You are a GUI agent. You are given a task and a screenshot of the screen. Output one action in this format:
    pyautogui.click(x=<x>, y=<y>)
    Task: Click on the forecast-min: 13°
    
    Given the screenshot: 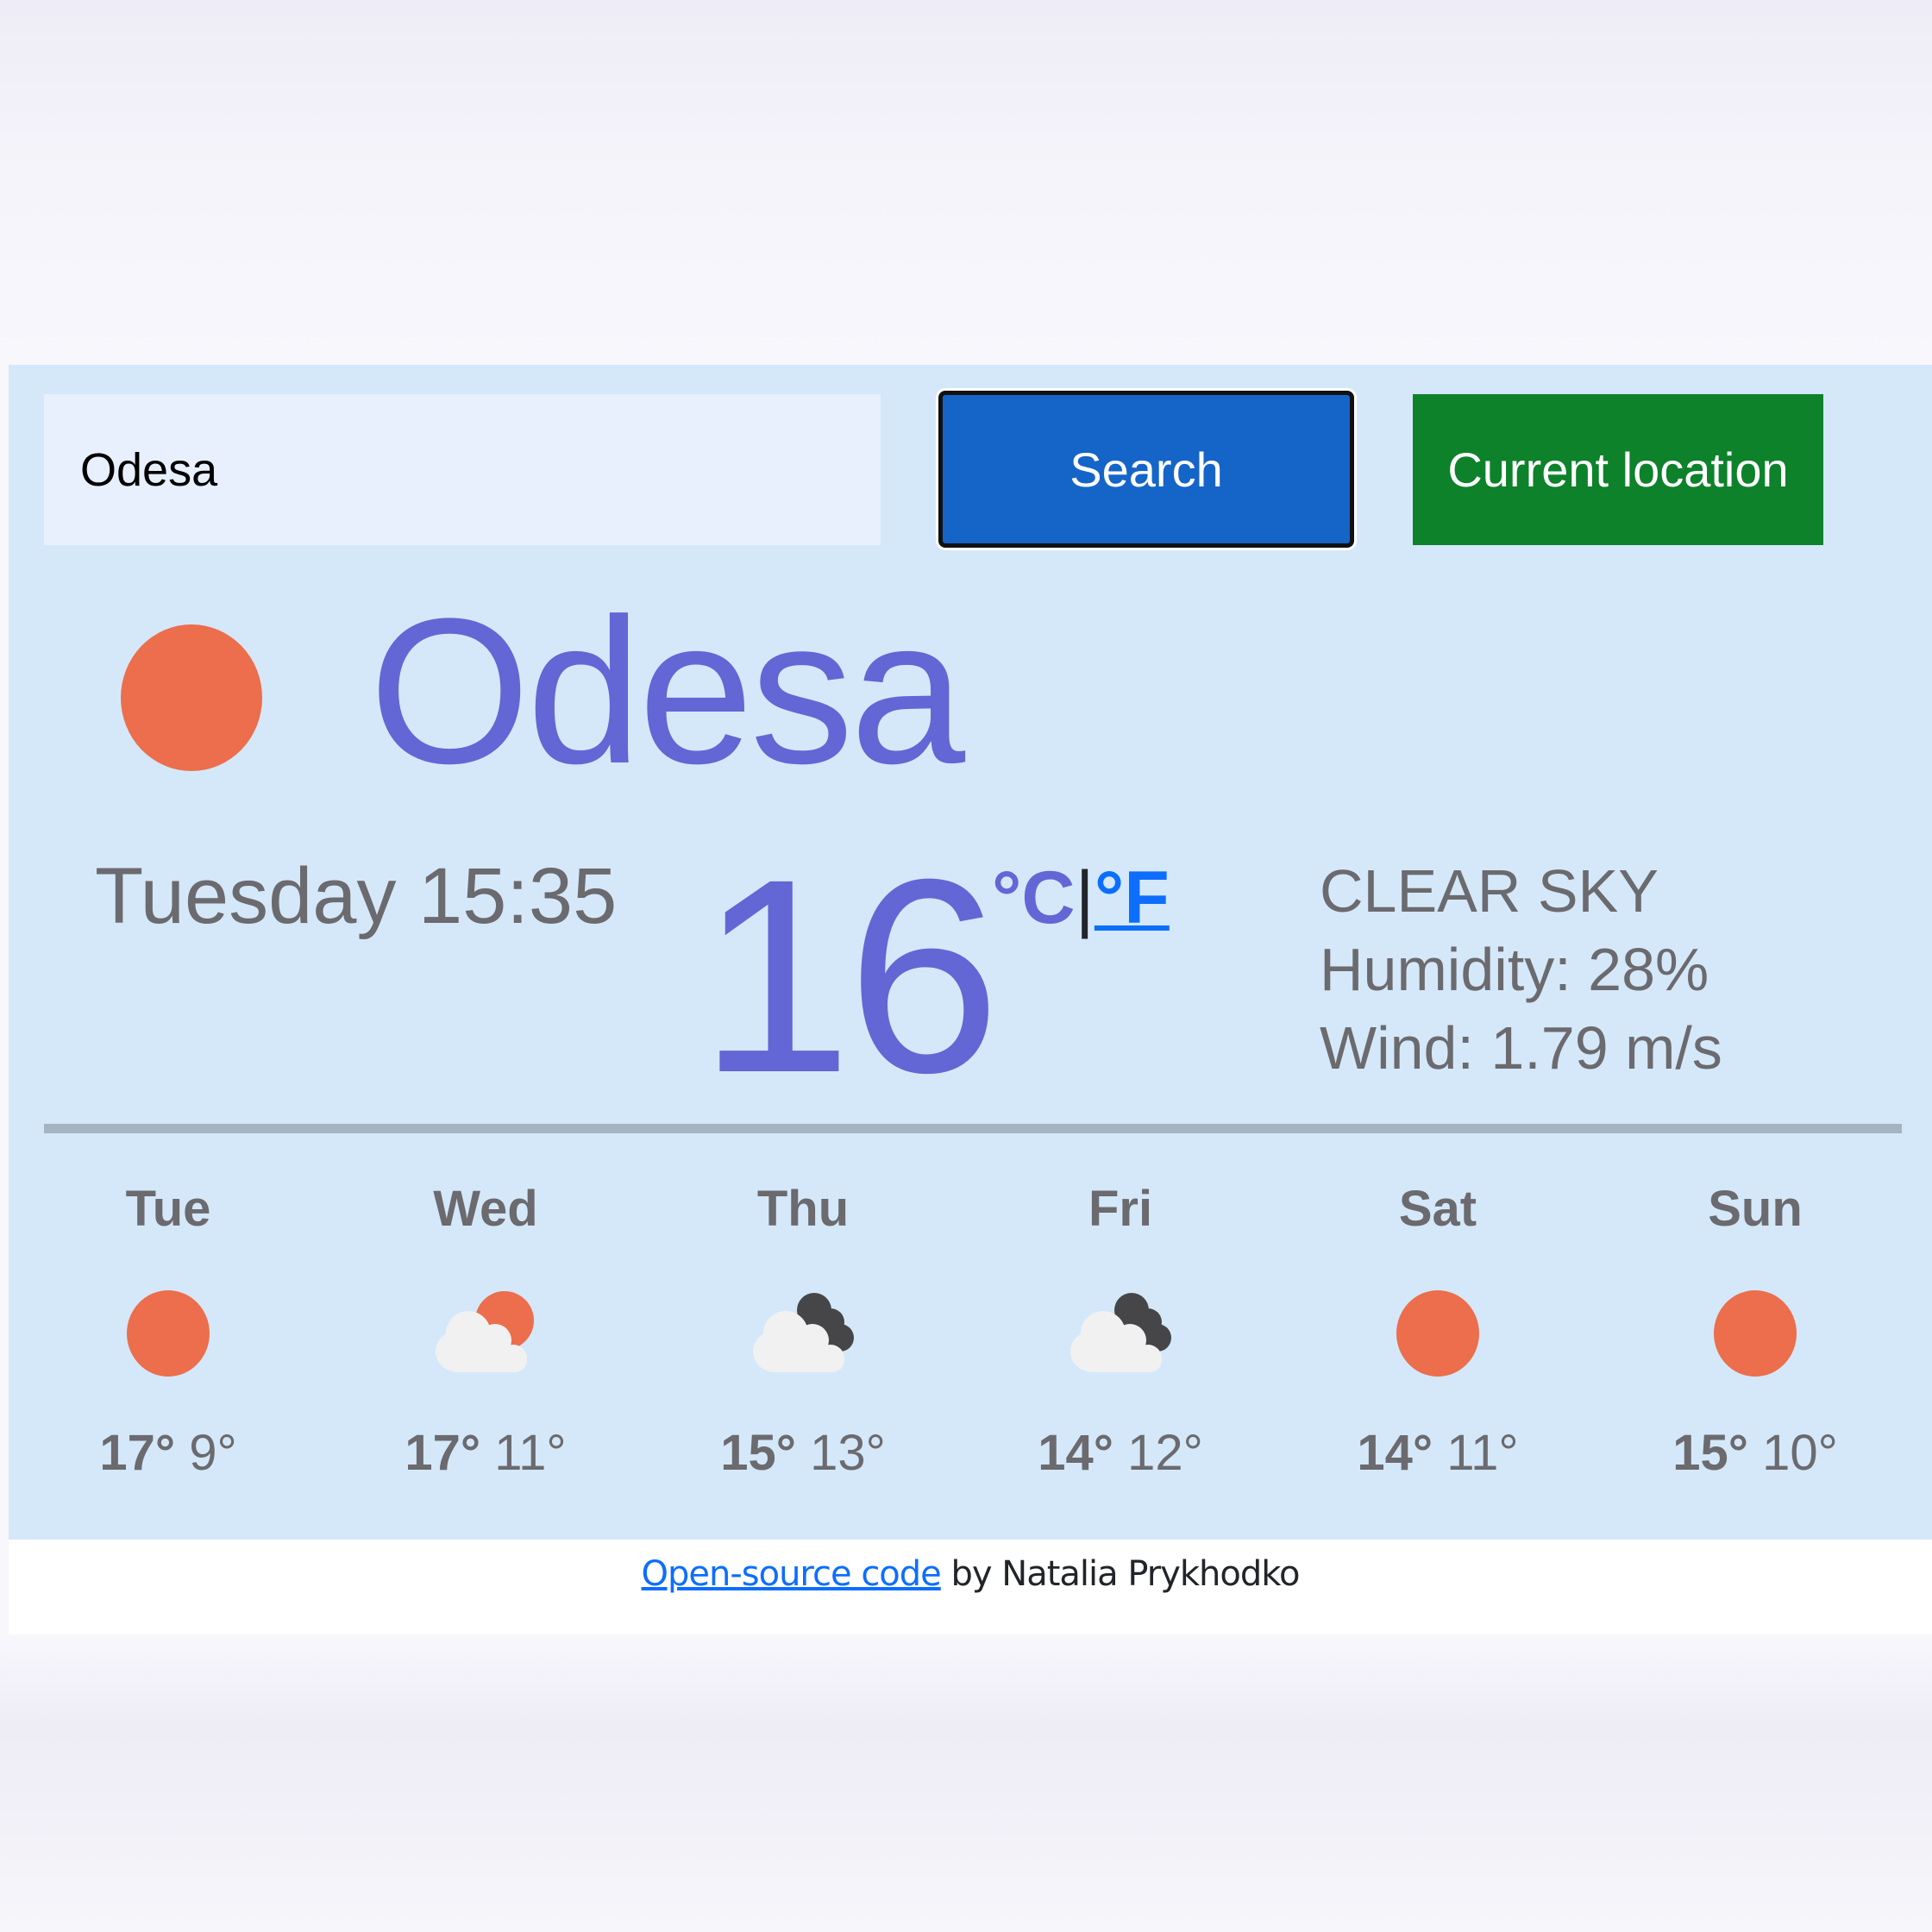 What is the action you would take?
    pyautogui.click(x=848, y=1453)
    